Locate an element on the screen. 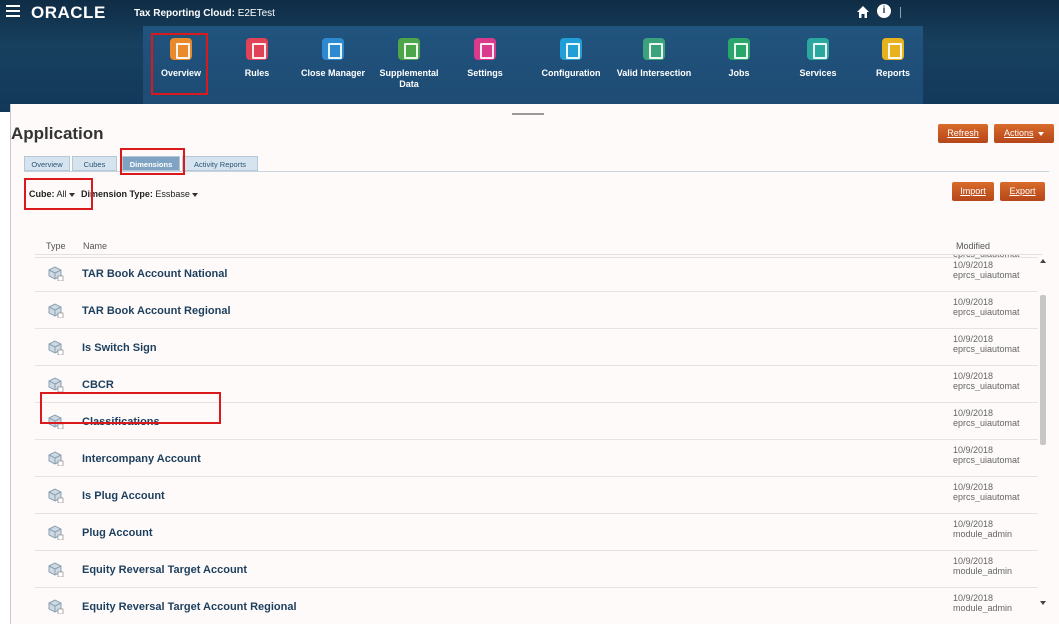  nav-services-label: Services is located at coordinates (818, 73).